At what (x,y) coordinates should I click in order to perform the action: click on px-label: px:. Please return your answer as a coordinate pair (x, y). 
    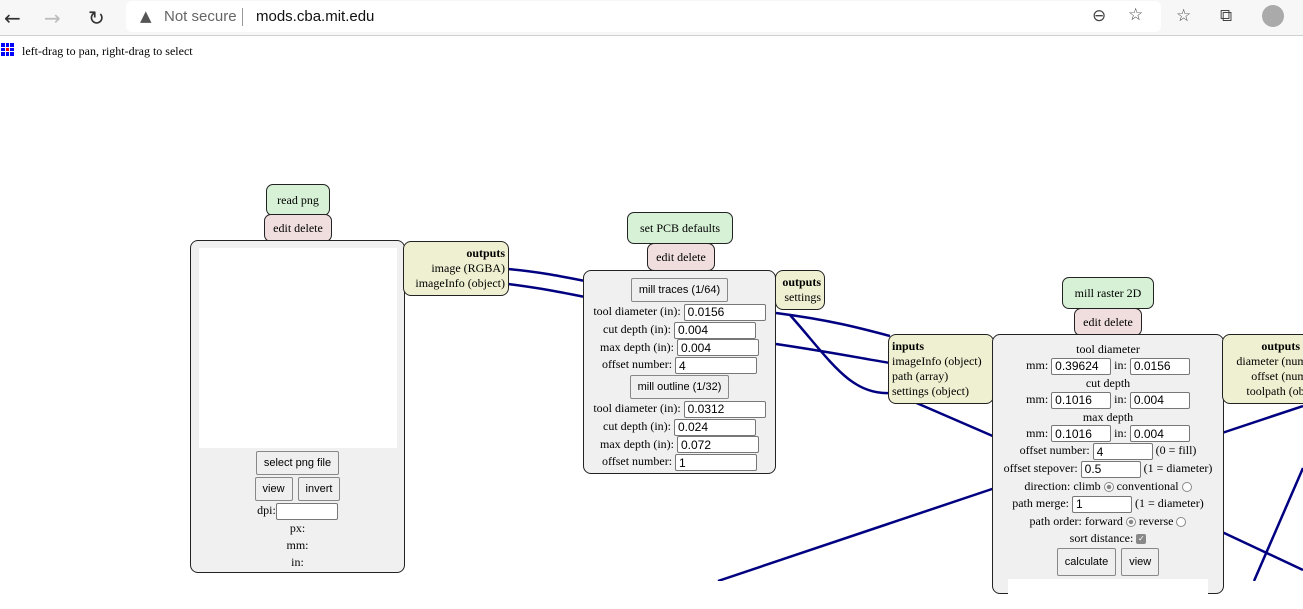
    Looking at the image, I should click on (297, 527).